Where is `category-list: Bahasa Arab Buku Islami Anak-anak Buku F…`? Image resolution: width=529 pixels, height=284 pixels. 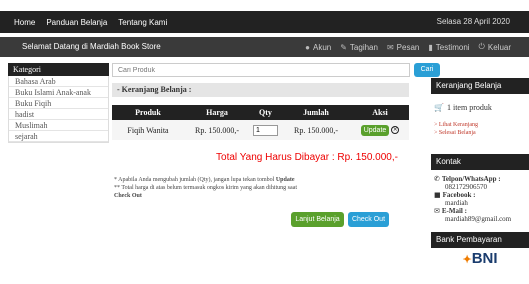
category-list: Bahasa Arab Buku Islami Anak-anak Buku F… is located at coordinates (58, 109).